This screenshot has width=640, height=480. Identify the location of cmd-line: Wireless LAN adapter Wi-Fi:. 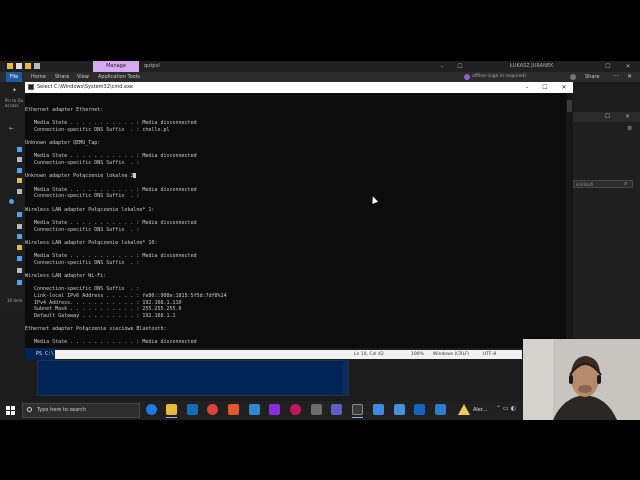
(66, 276).